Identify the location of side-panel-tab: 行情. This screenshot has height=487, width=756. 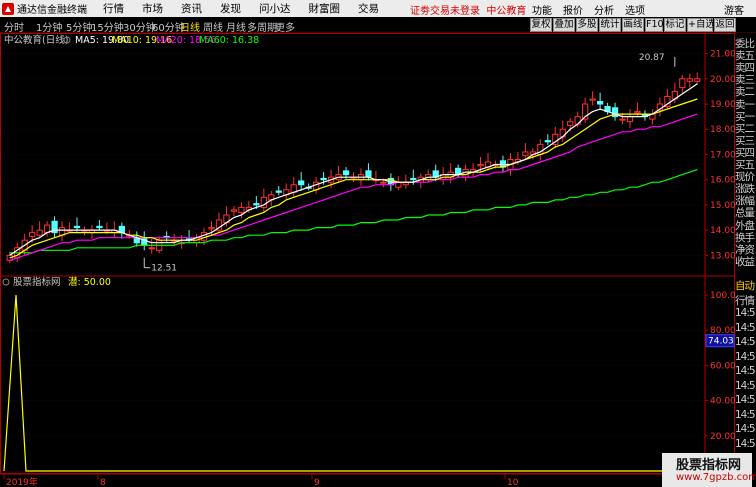
(745, 300).